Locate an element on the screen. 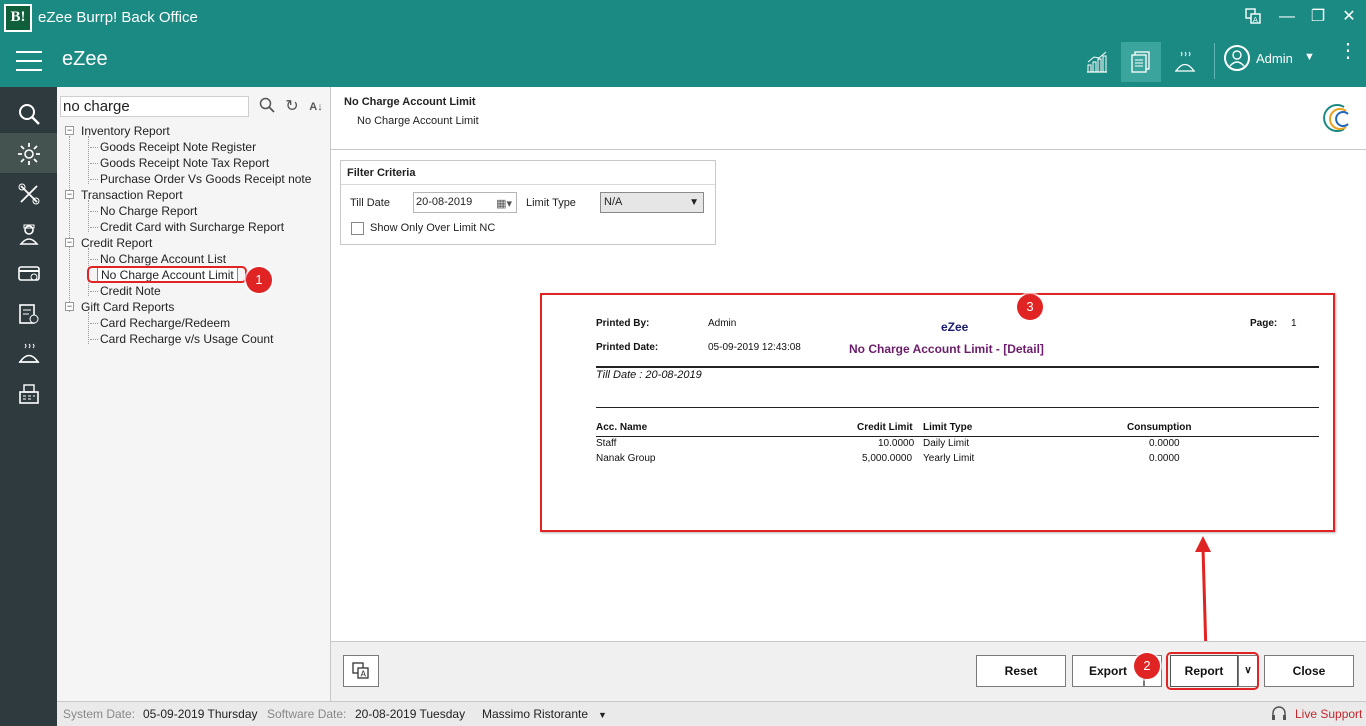 The width and height of the screenshot is (1366, 726). report-search-input: no charge is located at coordinates (154, 106).